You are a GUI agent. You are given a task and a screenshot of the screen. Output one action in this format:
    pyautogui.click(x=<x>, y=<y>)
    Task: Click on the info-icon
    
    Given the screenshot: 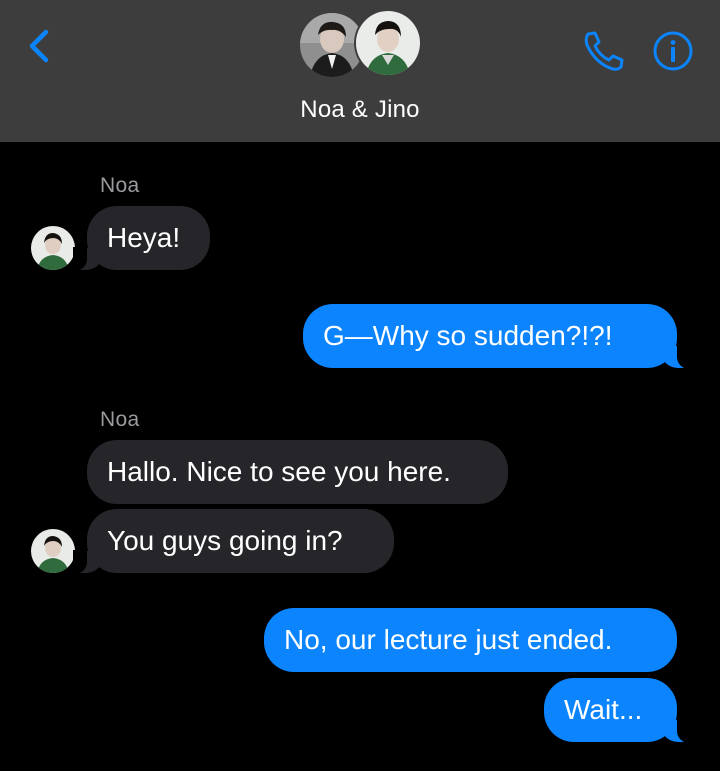 What is the action you would take?
    pyautogui.click(x=673, y=51)
    